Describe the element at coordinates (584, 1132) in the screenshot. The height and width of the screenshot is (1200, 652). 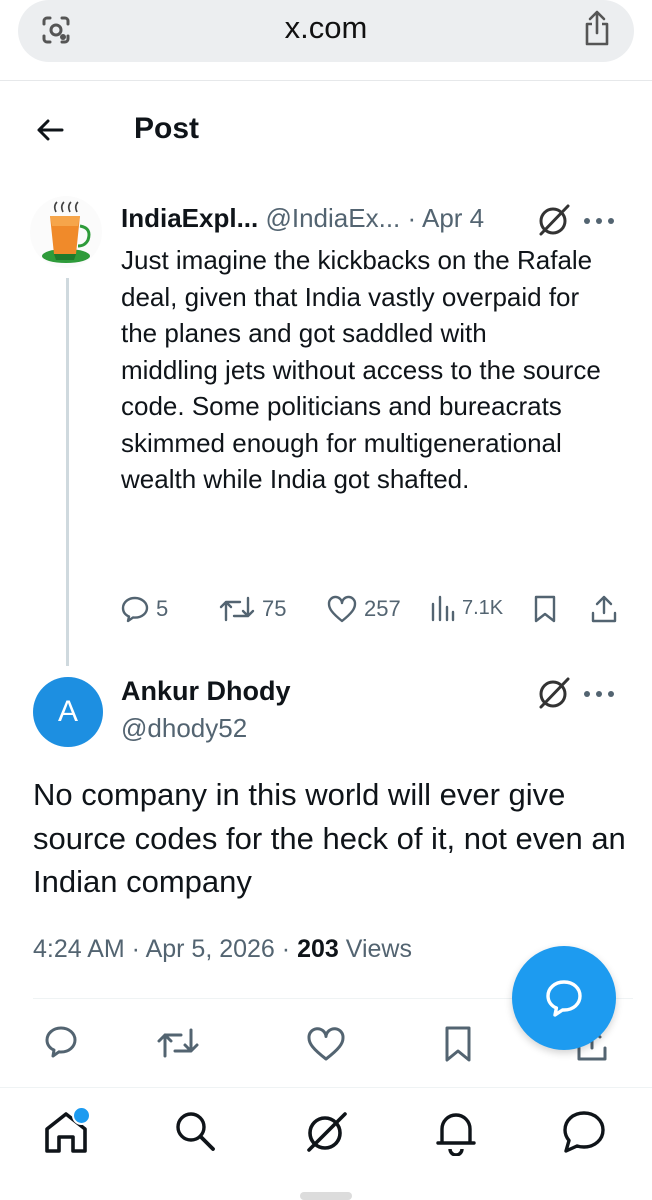
I see `messages-icon` at that location.